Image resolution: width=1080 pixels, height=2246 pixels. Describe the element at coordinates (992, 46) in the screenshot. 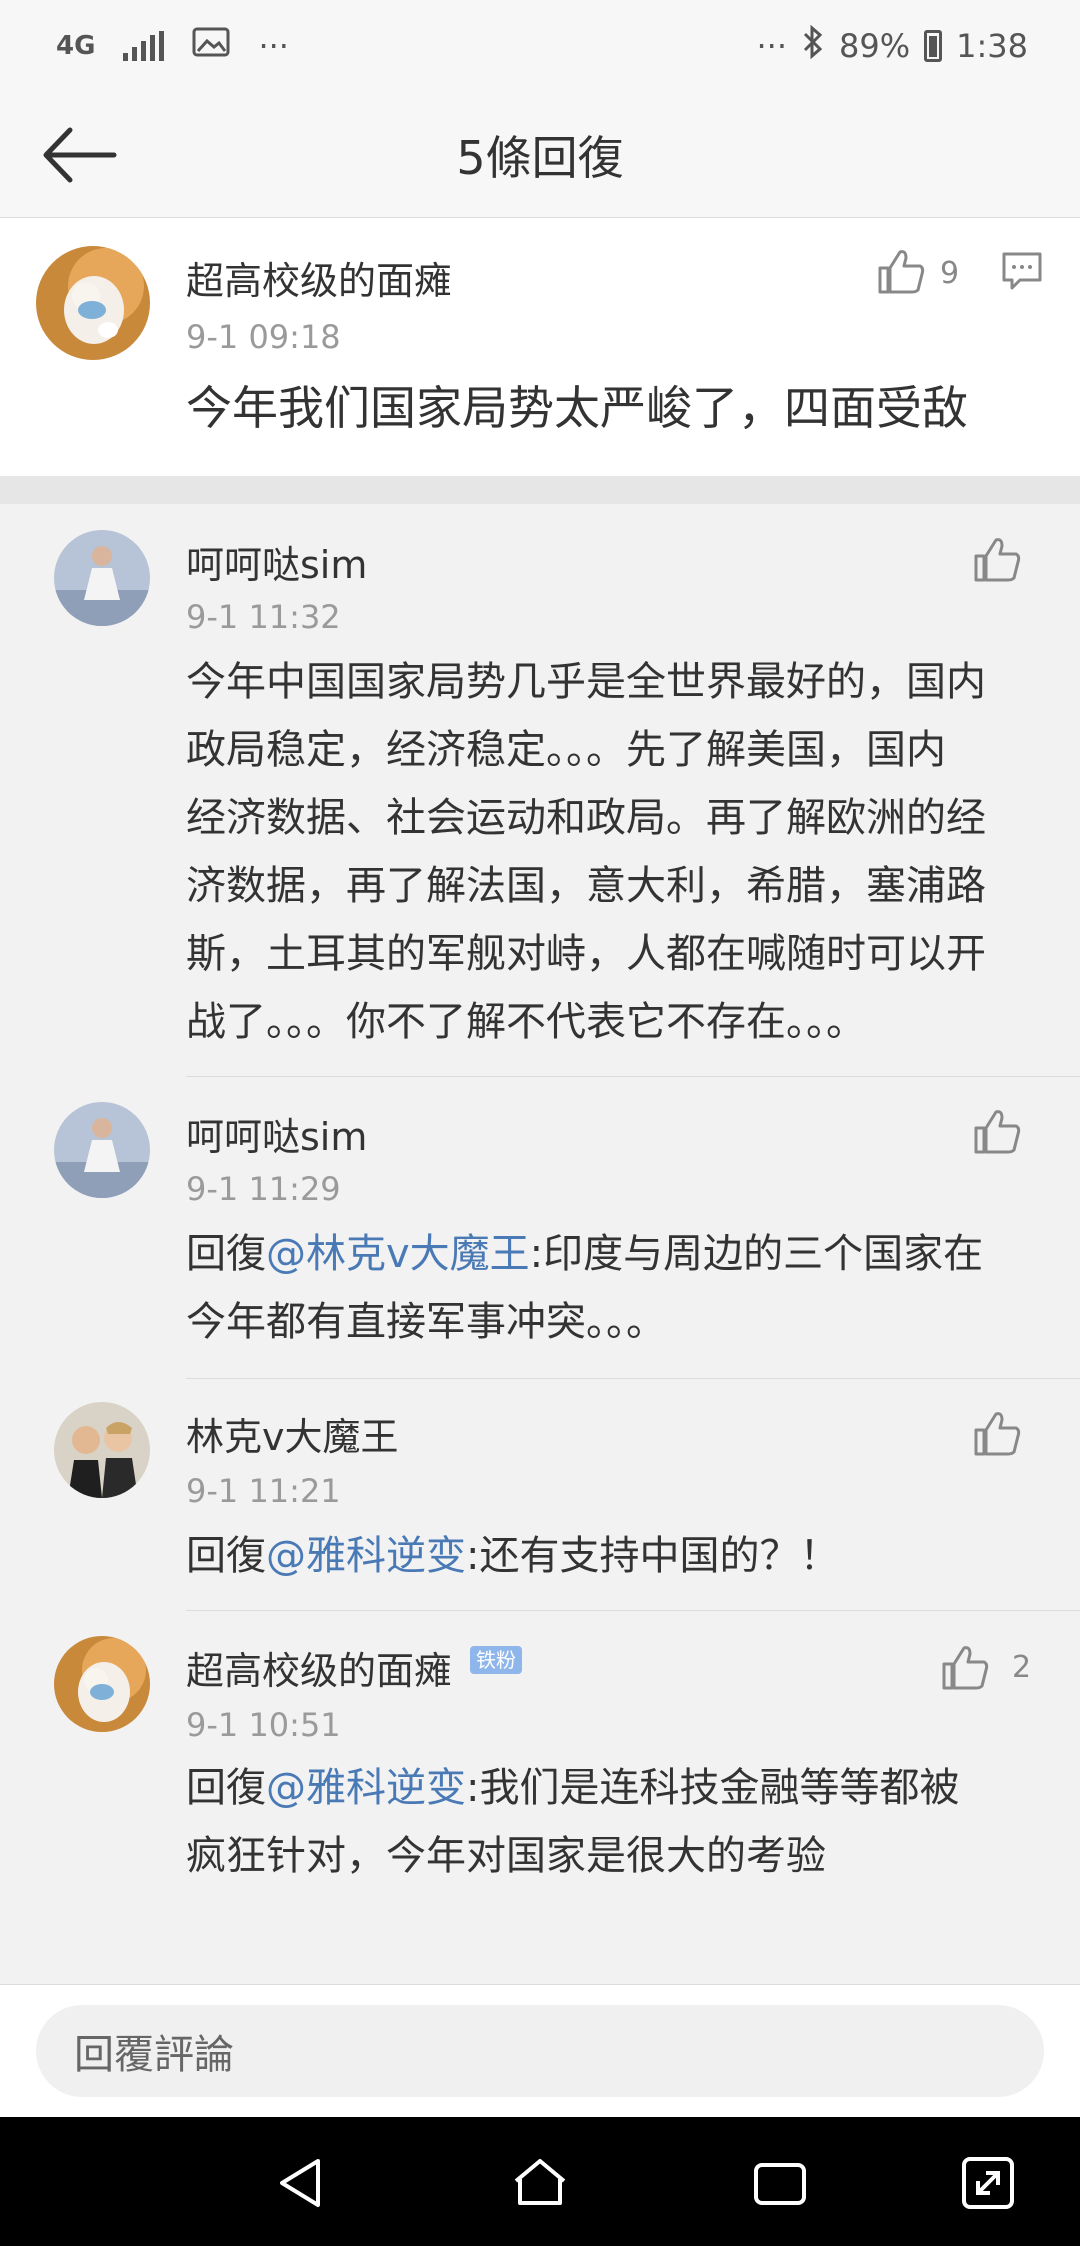

I see `clock: 1:38` at that location.